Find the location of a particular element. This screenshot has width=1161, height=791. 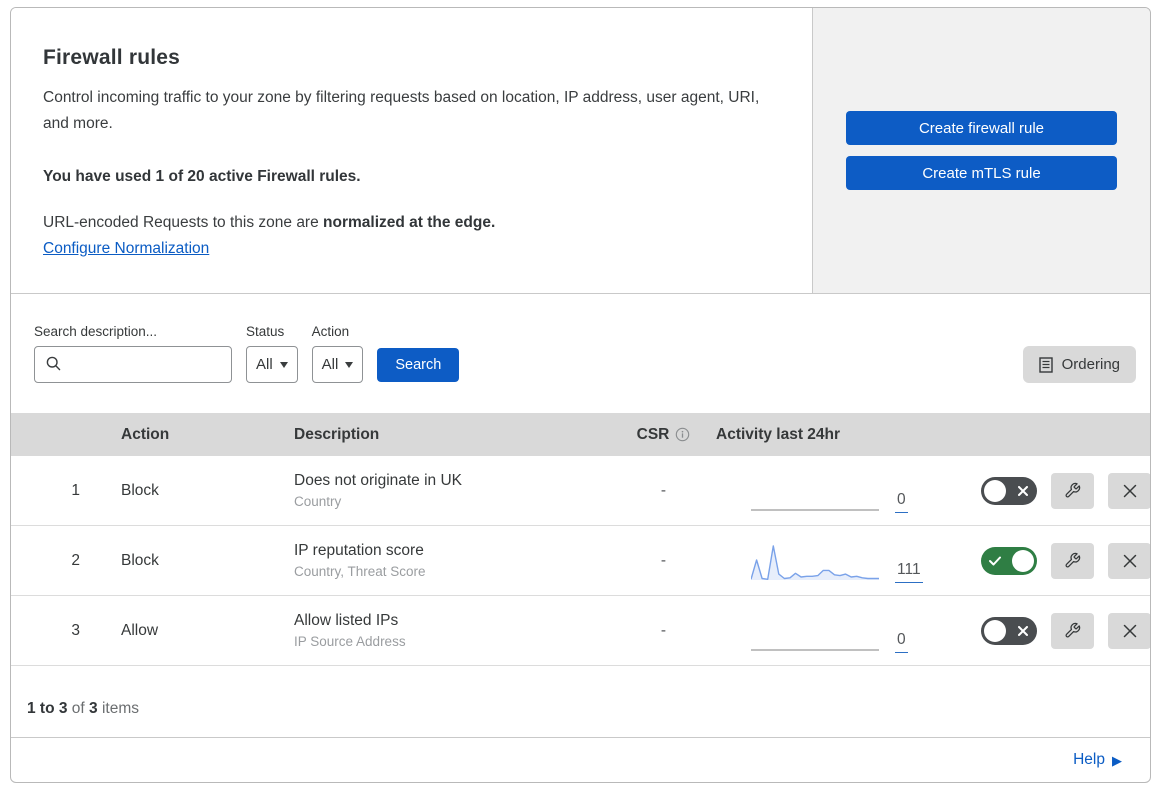

rule-description: IP reputation score is located at coordinates (359, 550).